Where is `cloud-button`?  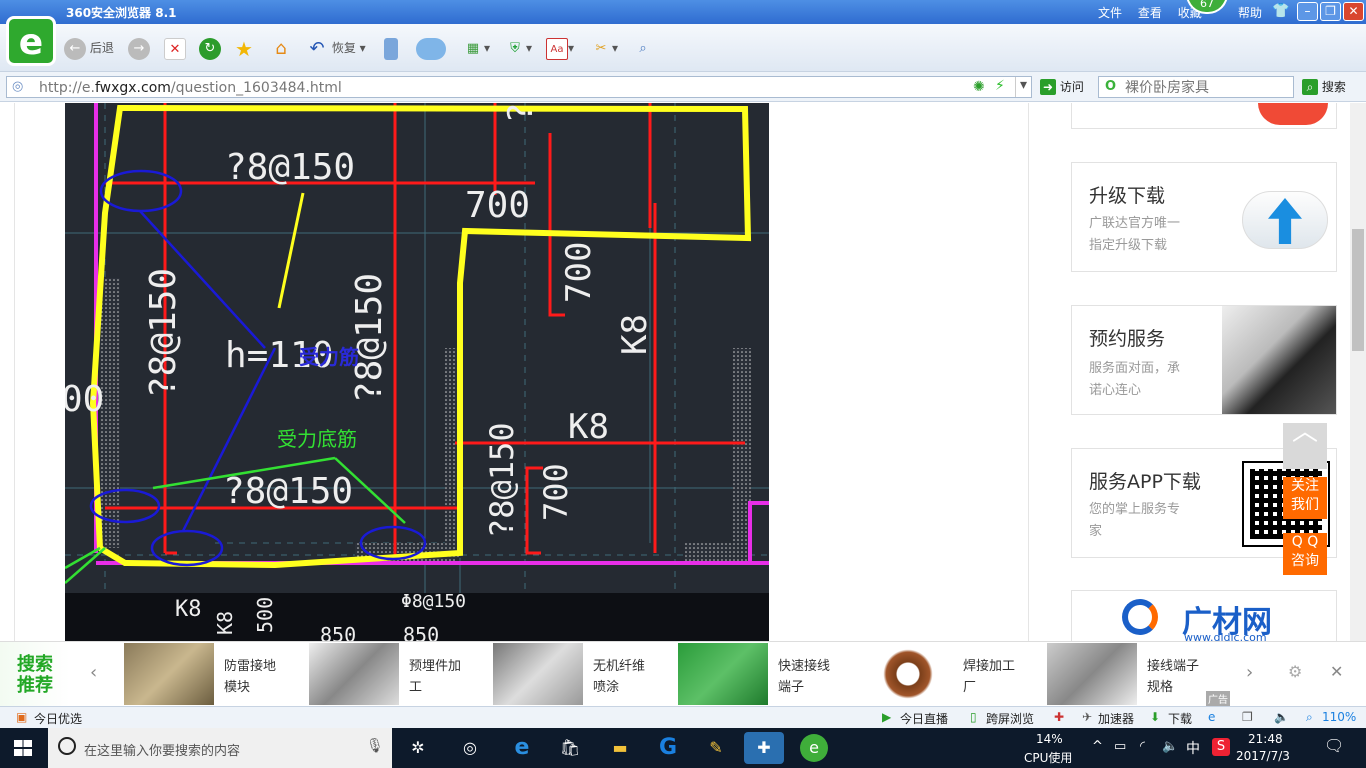
cloud-button is located at coordinates (431, 48).